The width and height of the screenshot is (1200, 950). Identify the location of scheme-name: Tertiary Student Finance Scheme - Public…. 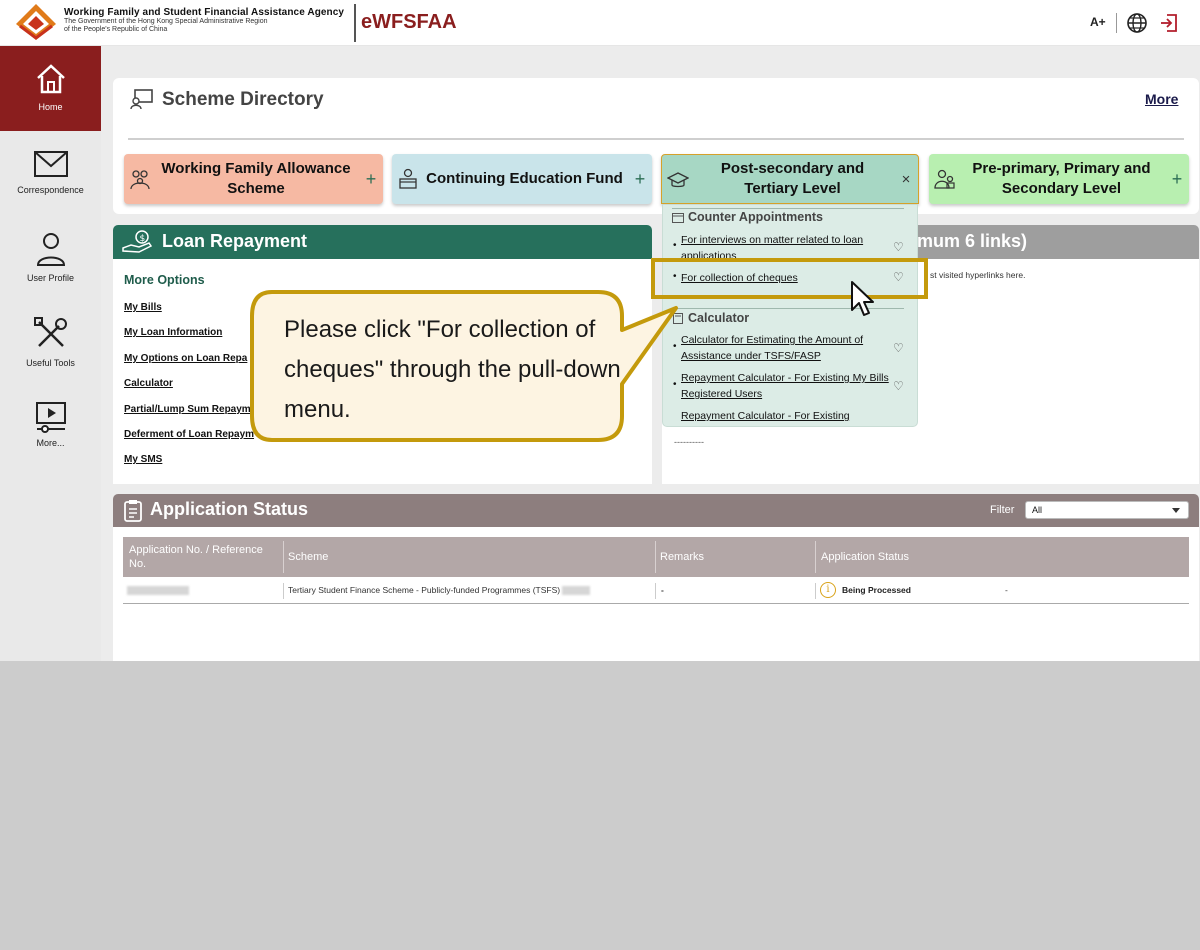
(424, 590).